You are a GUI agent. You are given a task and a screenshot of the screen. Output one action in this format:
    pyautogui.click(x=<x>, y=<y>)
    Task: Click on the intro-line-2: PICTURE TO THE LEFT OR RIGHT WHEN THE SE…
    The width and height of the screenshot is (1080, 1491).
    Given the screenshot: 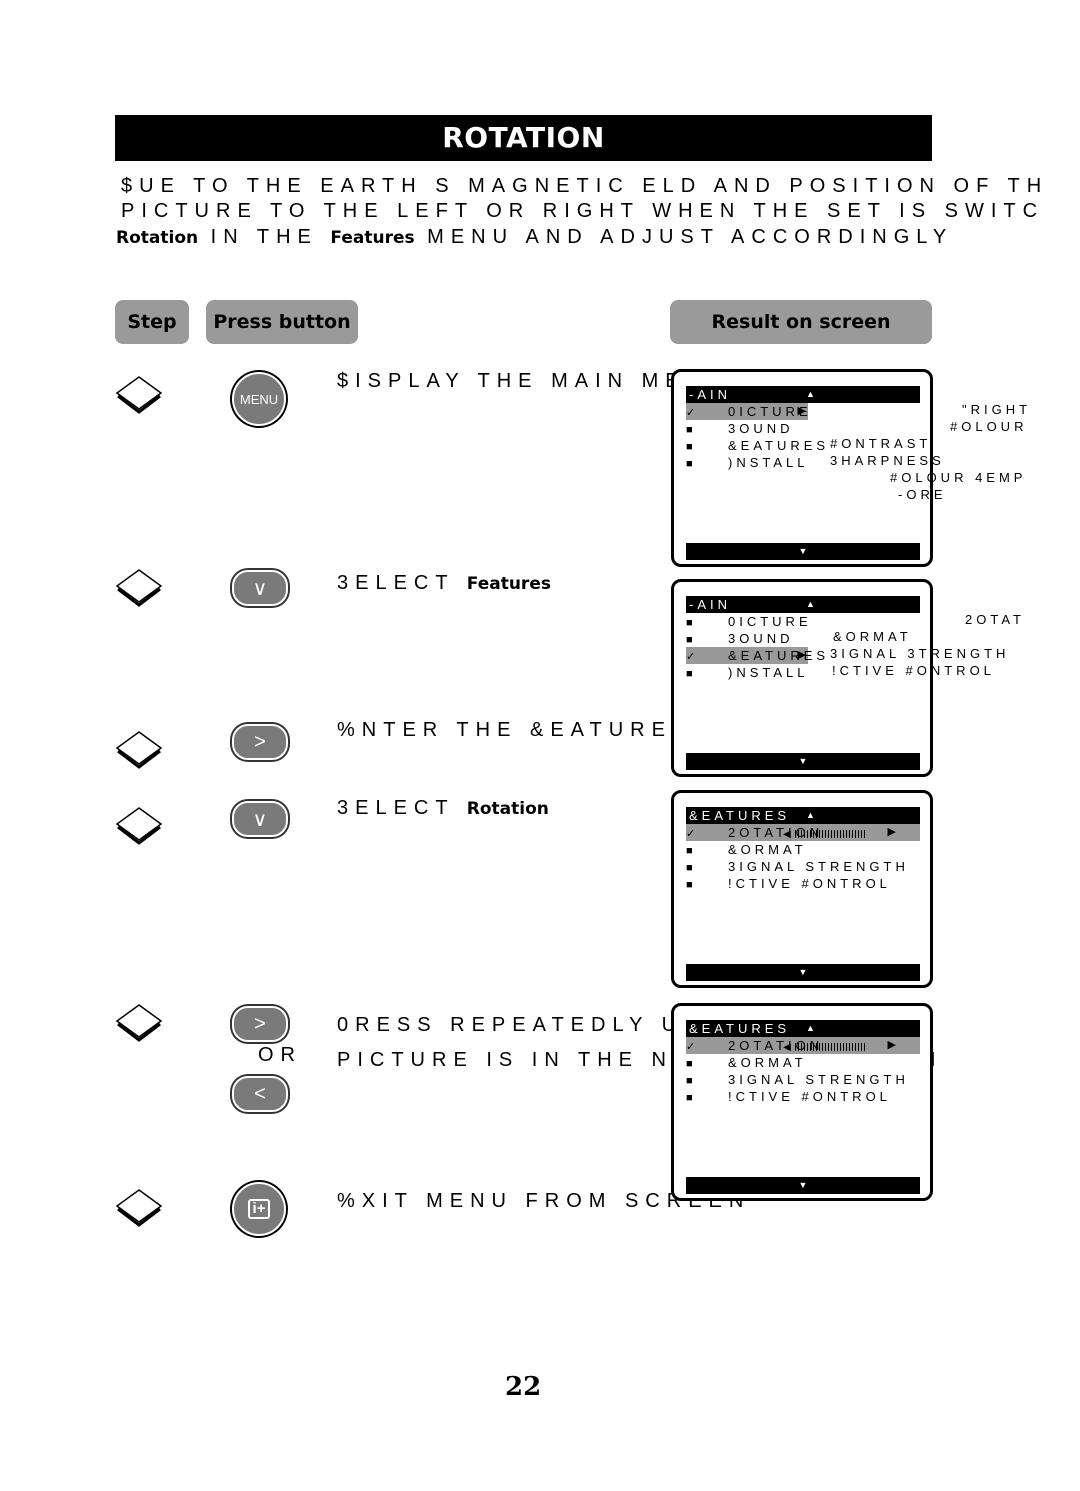 What is the action you would take?
    pyautogui.click(x=581, y=211)
    